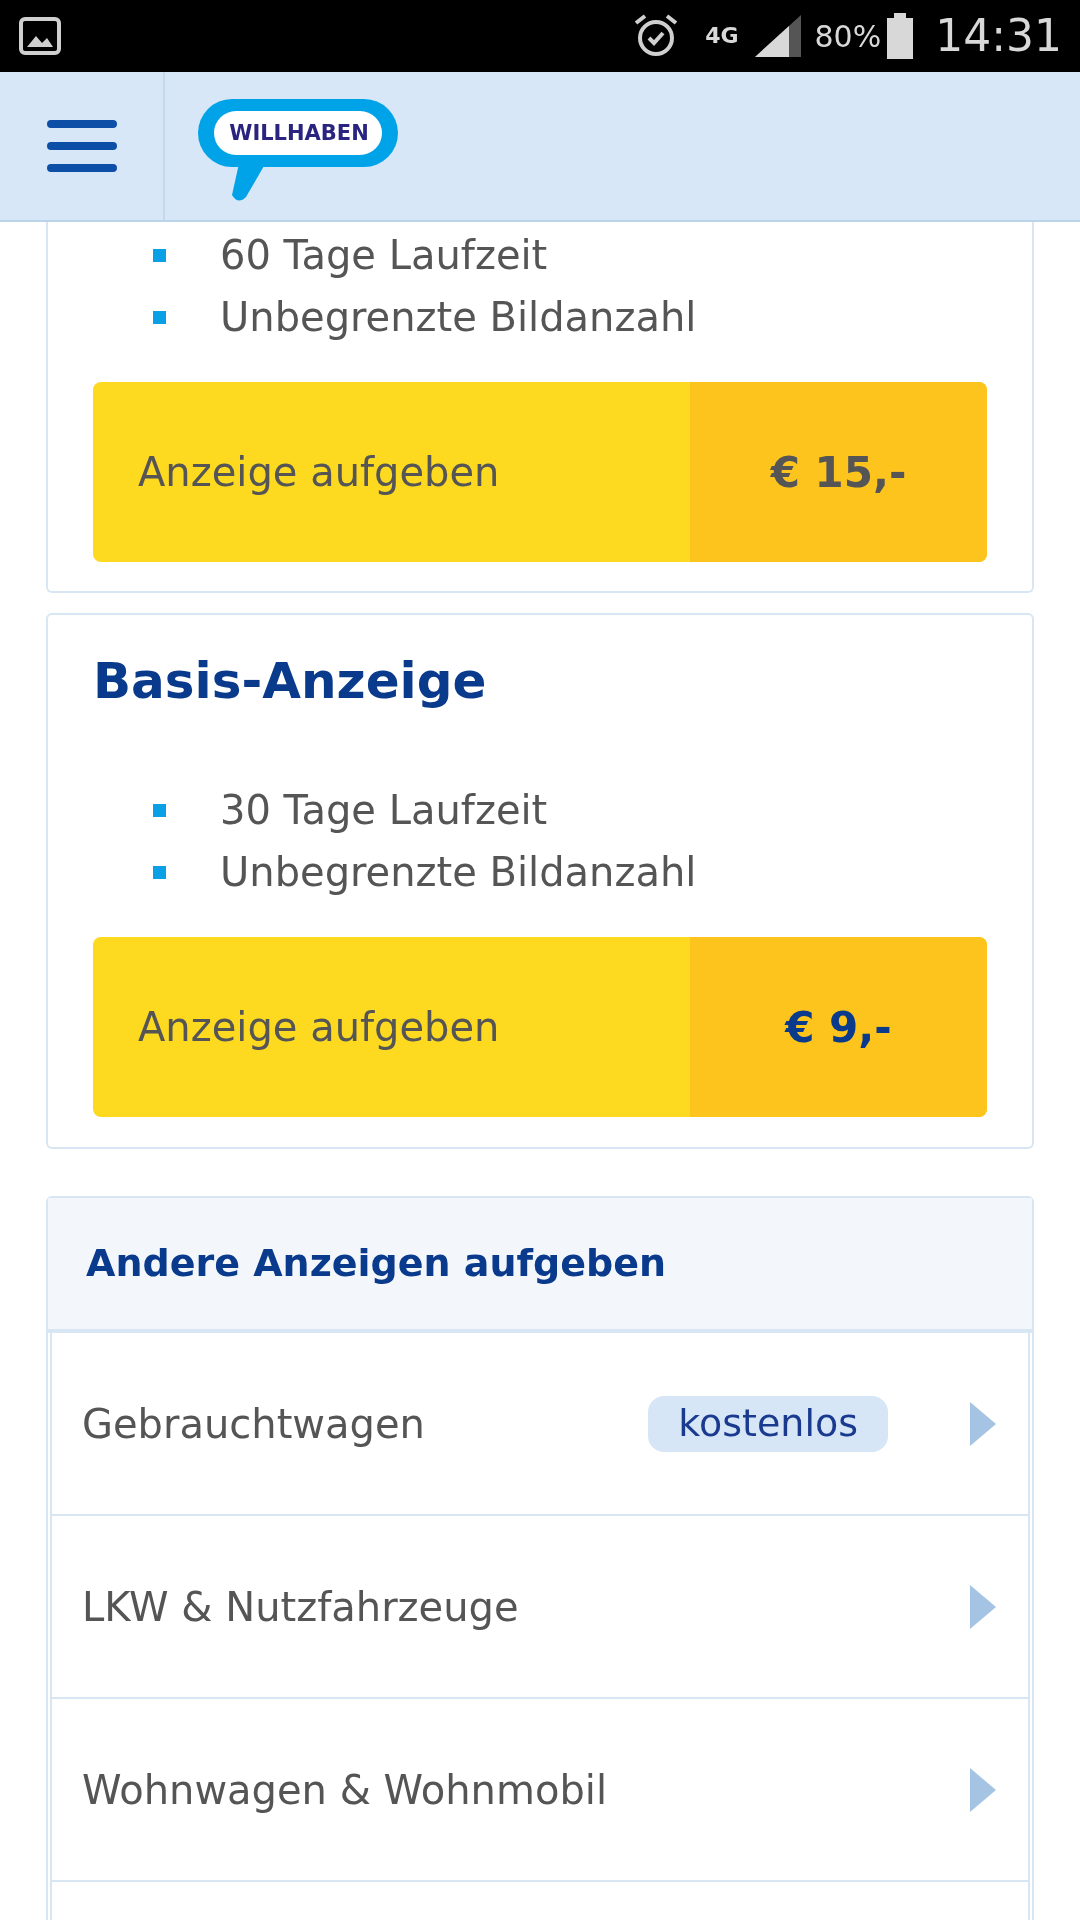 The image size is (1080, 1920). What do you see at coordinates (40, 36) in the screenshot?
I see `image-icon` at bounding box center [40, 36].